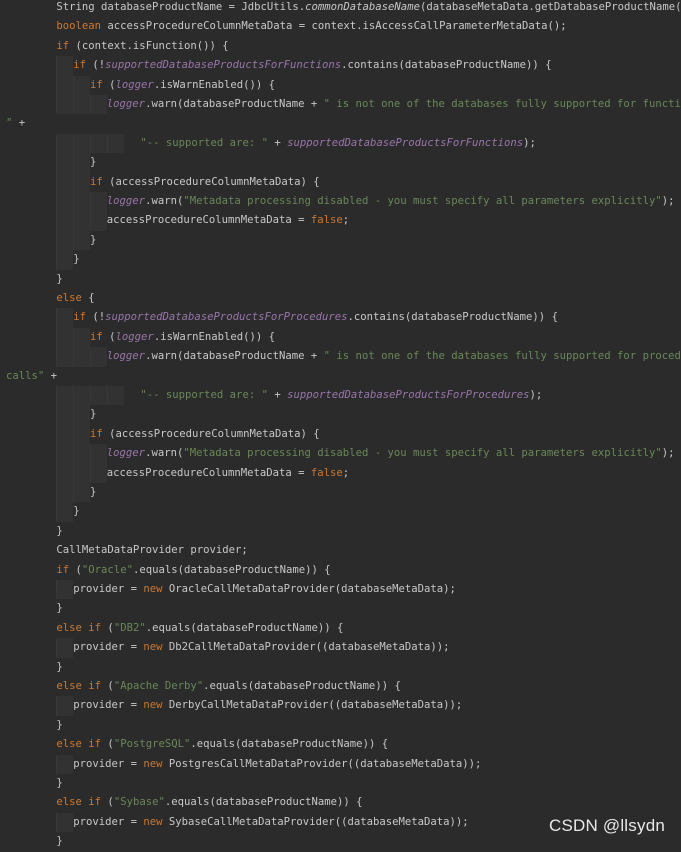 The image size is (681, 852). I want to click on code-token: "Oracle", so click(107, 569).